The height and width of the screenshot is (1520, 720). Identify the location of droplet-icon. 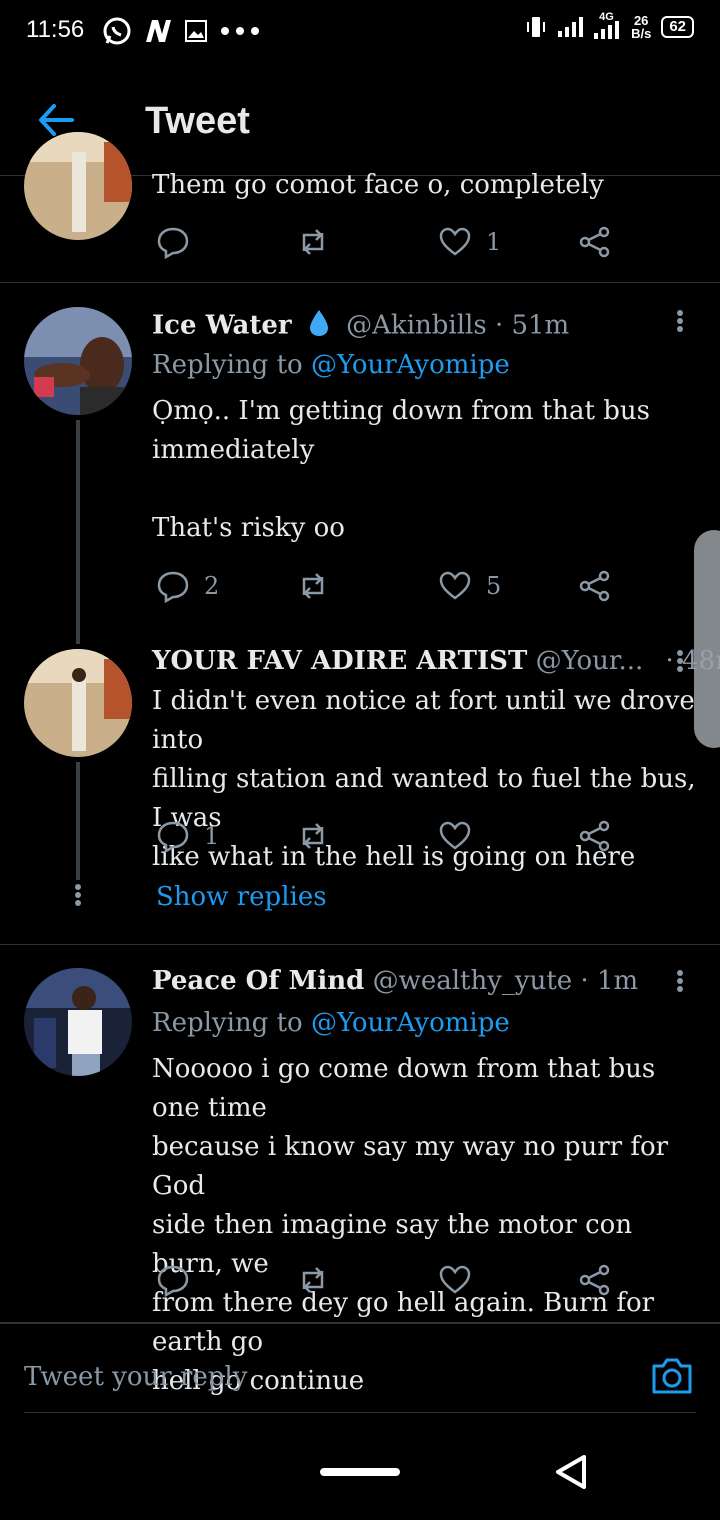
(319, 326).